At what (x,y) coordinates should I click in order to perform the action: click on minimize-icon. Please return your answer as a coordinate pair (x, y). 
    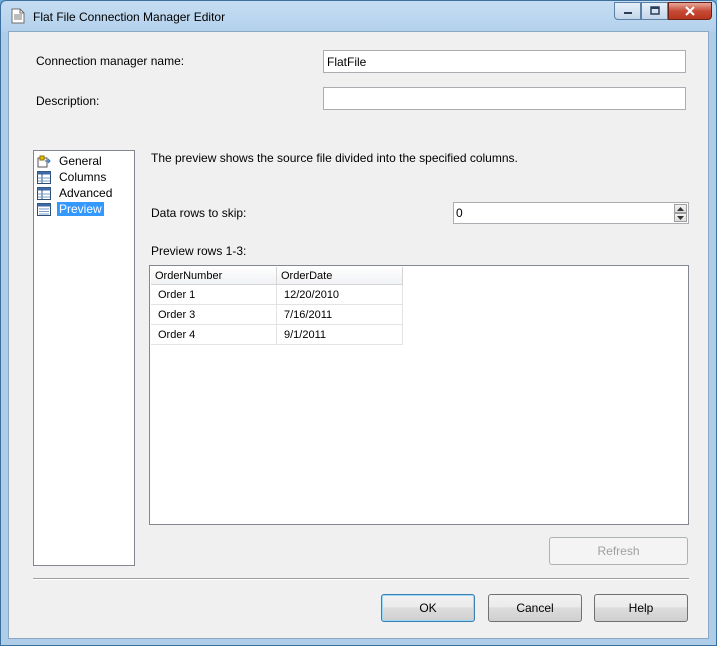
    Looking at the image, I should click on (627, 13).